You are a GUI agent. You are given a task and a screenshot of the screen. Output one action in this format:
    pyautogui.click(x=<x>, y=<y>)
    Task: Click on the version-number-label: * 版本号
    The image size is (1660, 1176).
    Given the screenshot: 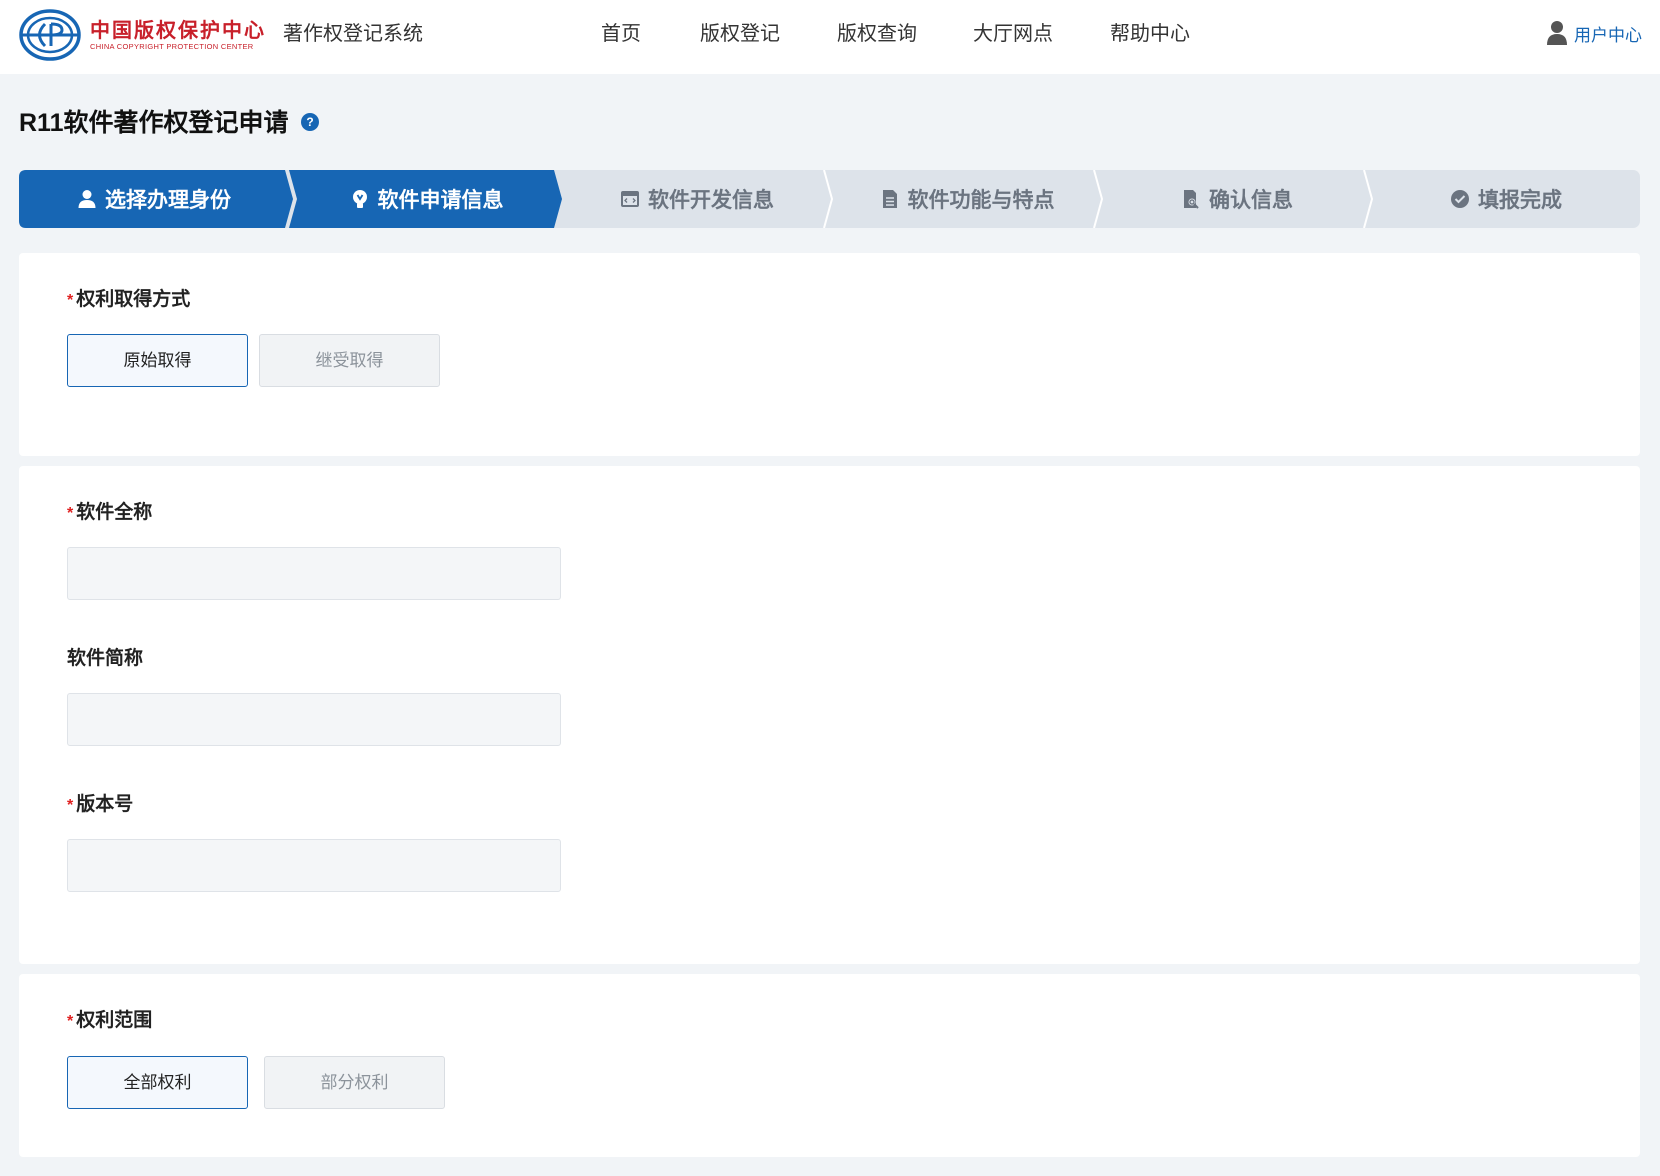 What is the action you would take?
    pyautogui.click(x=100, y=804)
    